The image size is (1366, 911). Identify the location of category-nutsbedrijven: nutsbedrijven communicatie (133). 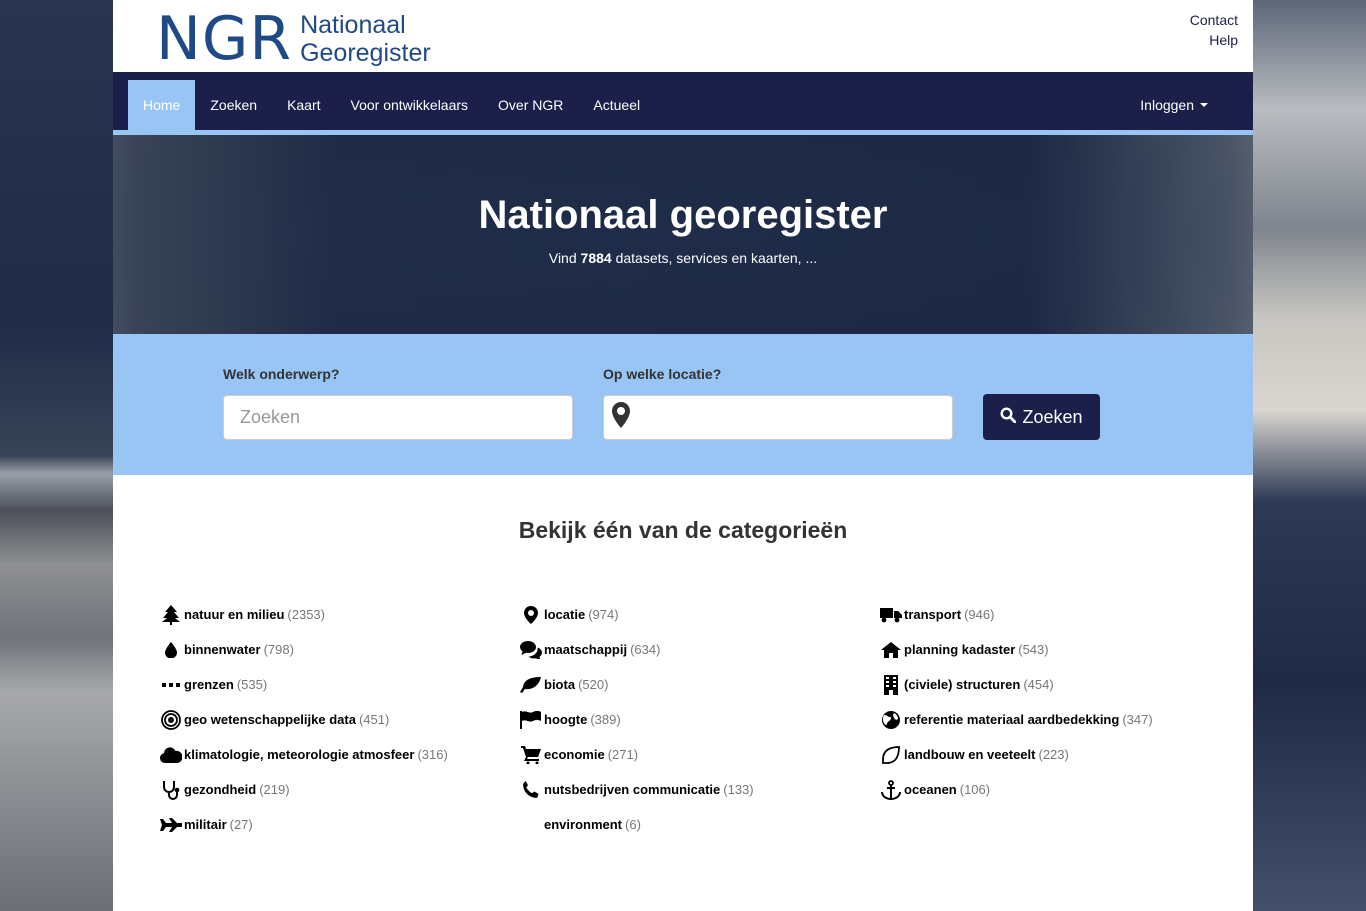
(689, 789).